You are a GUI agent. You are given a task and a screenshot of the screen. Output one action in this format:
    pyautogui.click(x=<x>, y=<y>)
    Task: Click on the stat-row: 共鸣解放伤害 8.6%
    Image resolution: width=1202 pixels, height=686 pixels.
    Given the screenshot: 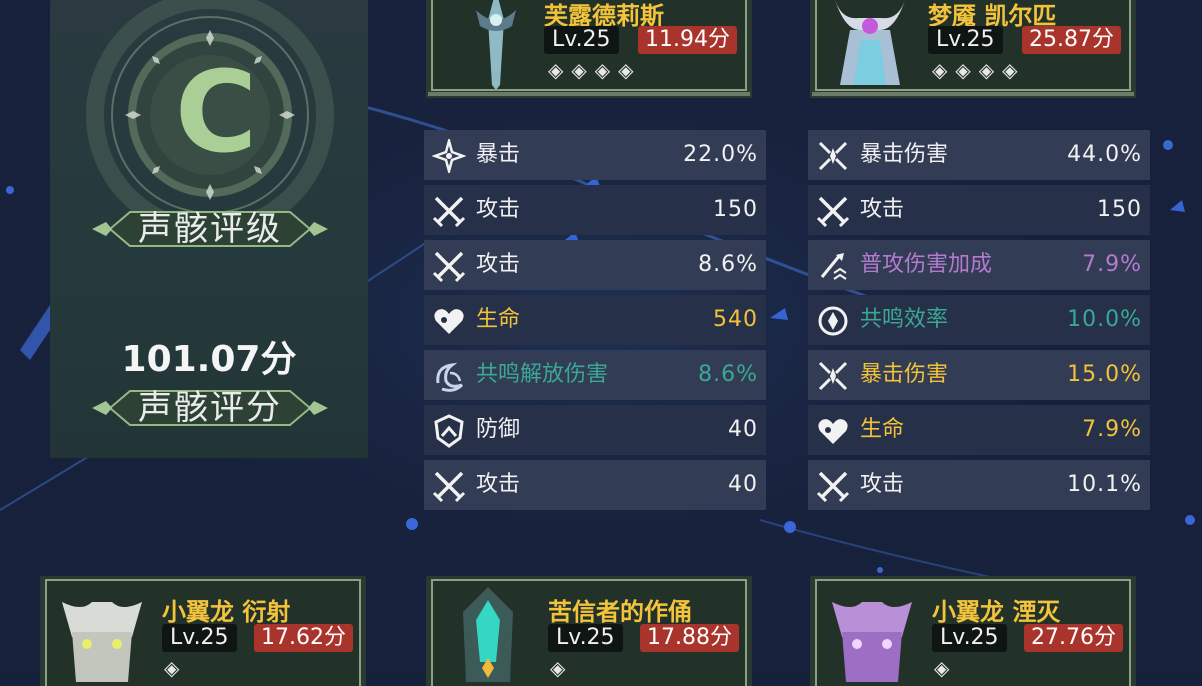 What is the action you would take?
    pyautogui.click(x=595, y=375)
    